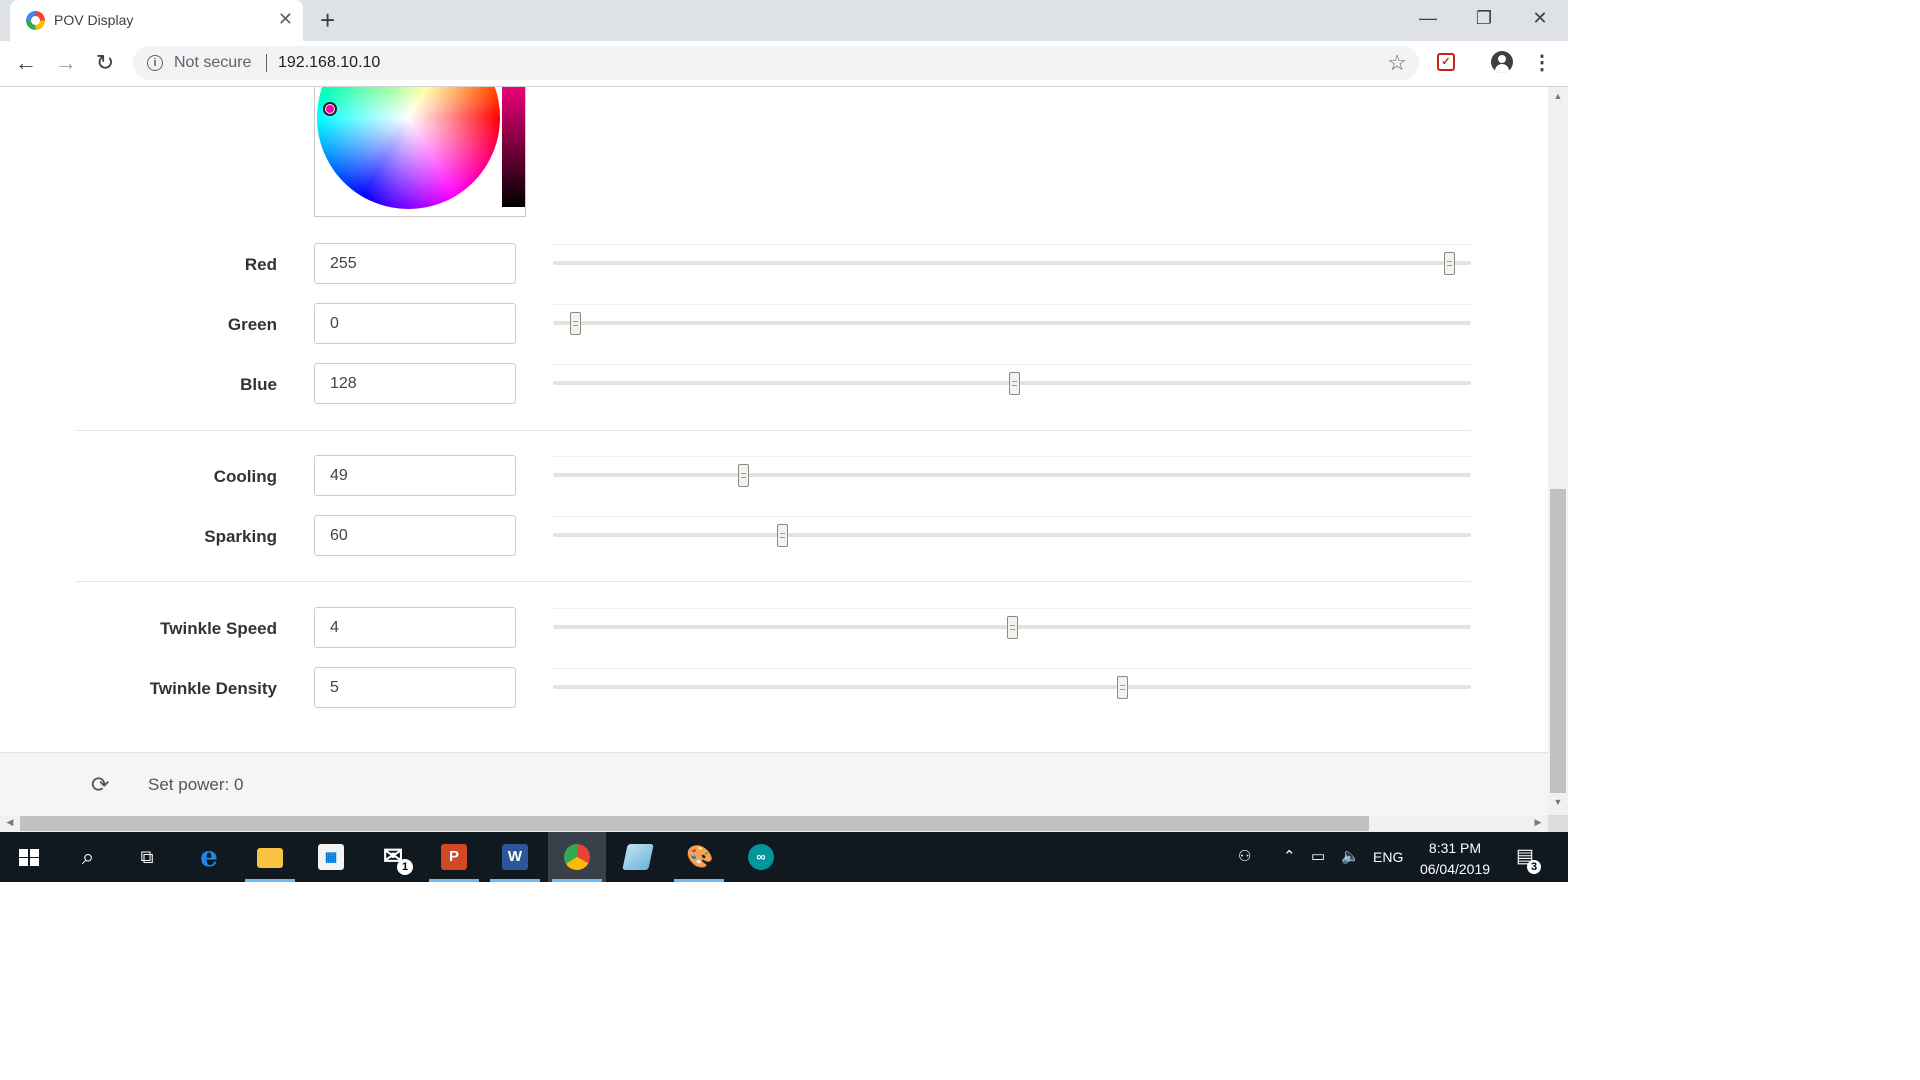  What do you see at coordinates (105, 64) in the screenshot?
I see `reload-icon: ↻` at bounding box center [105, 64].